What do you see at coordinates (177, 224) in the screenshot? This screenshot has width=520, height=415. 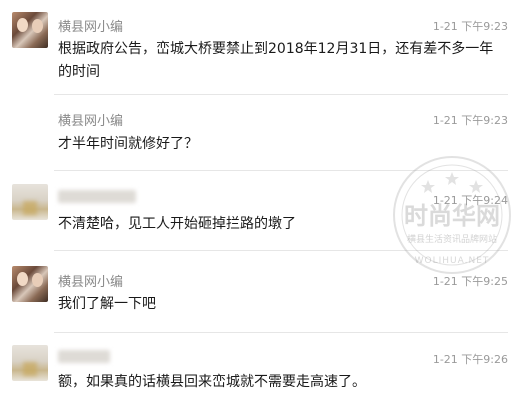 I see `message-text: 不清楚哈，见工人开始砸掉拦路的墩了` at bounding box center [177, 224].